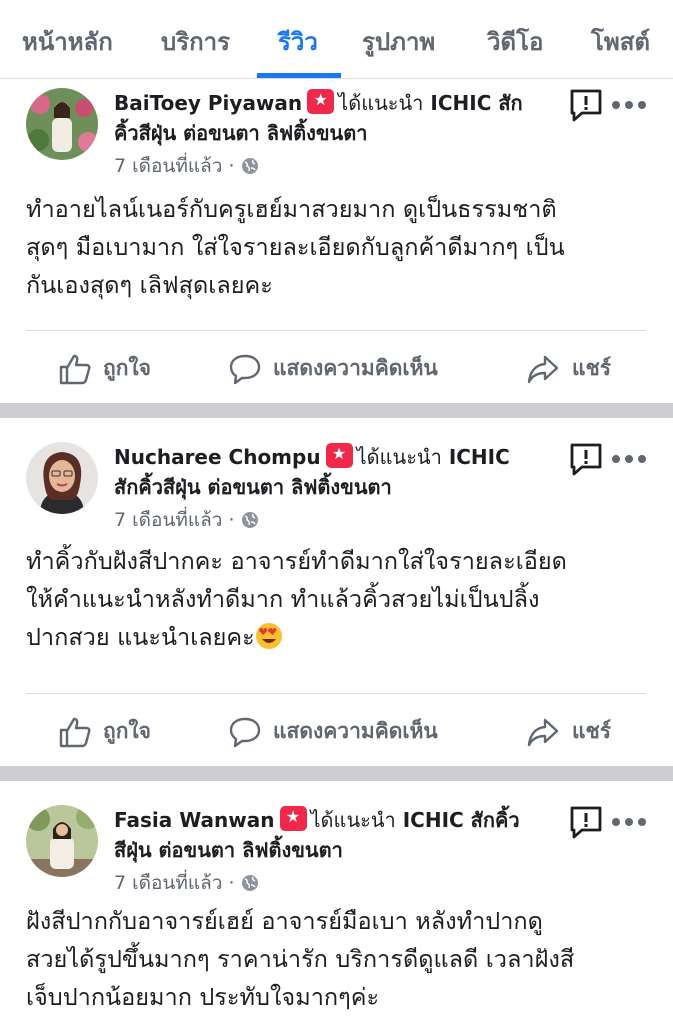 This screenshot has width=673, height=1024. What do you see at coordinates (341, 637) in the screenshot?
I see `review-text-line: ปากสวย แนะนำเลยคะ` at bounding box center [341, 637].